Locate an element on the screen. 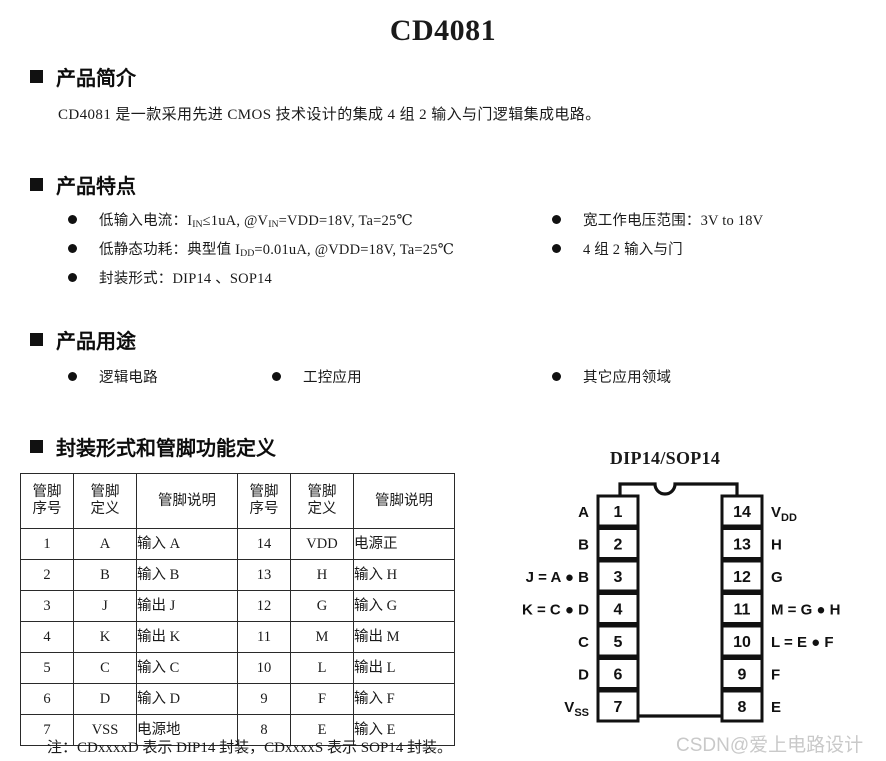 The height and width of the screenshot is (761, 886). table-row: 6 D 输入 D 9 F 输入 F is located at coordinates (237, 699).